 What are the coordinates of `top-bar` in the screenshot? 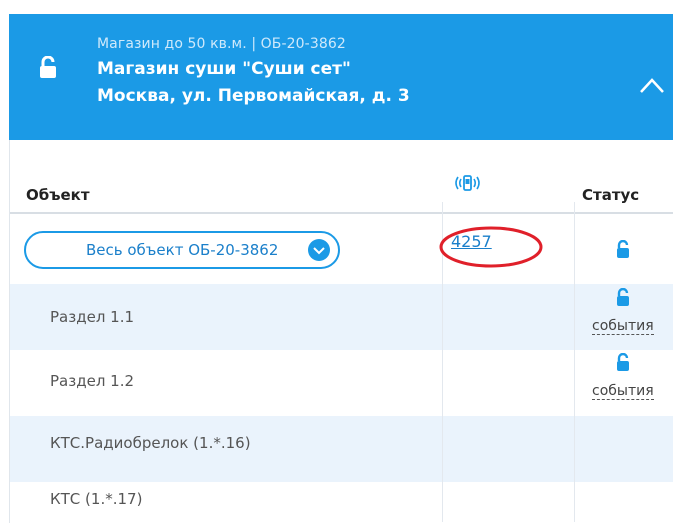 It's located at (336, 7).